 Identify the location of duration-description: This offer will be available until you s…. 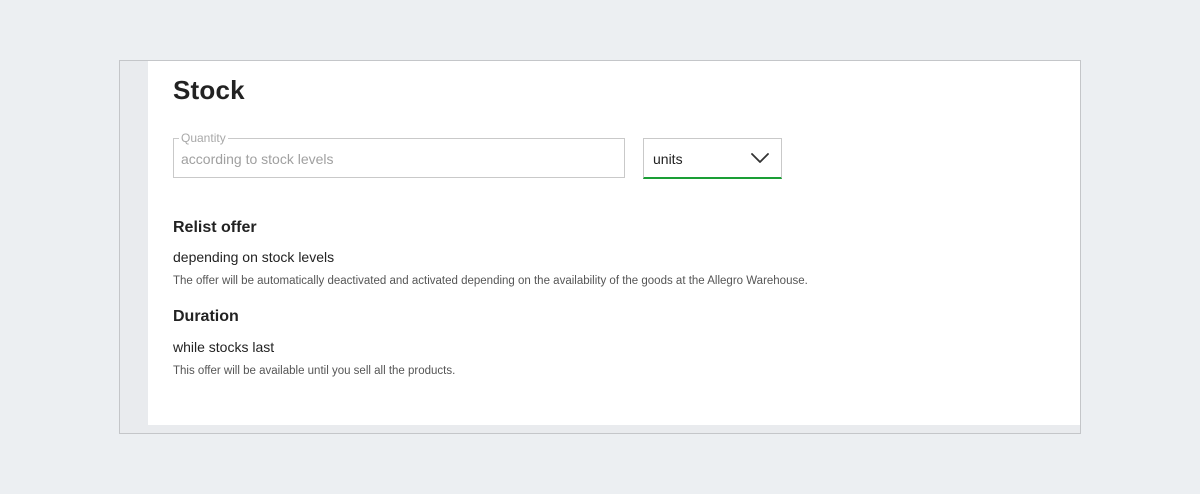
(314, 371).